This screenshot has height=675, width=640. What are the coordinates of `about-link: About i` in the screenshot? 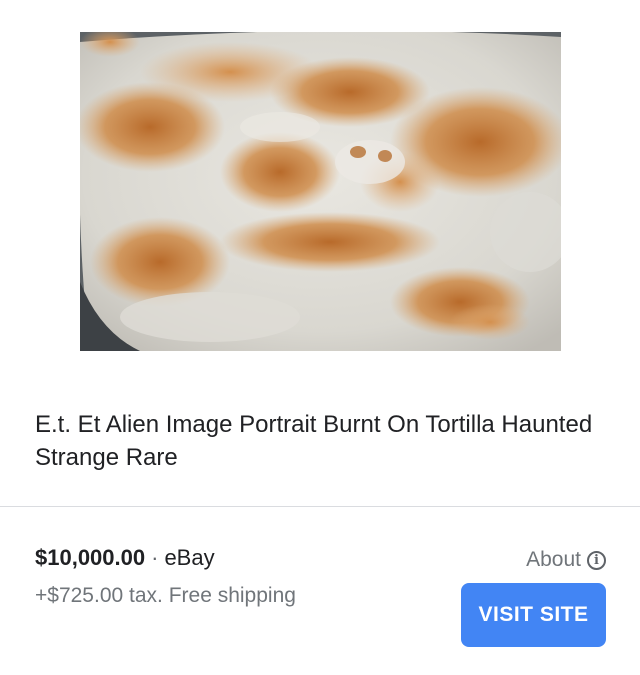 It's located at (566, 560).